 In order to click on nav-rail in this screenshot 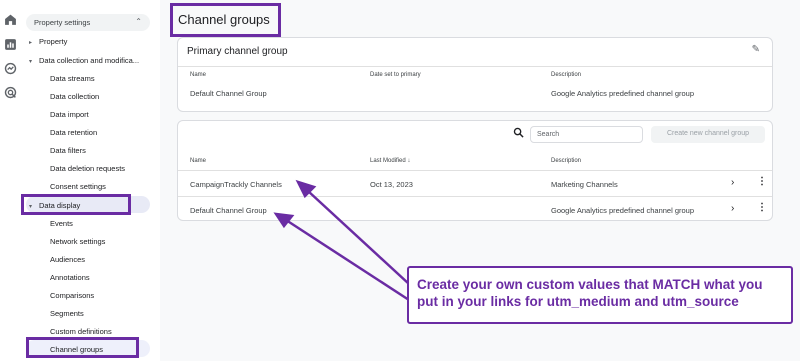, I will do `click(11, 180)`.